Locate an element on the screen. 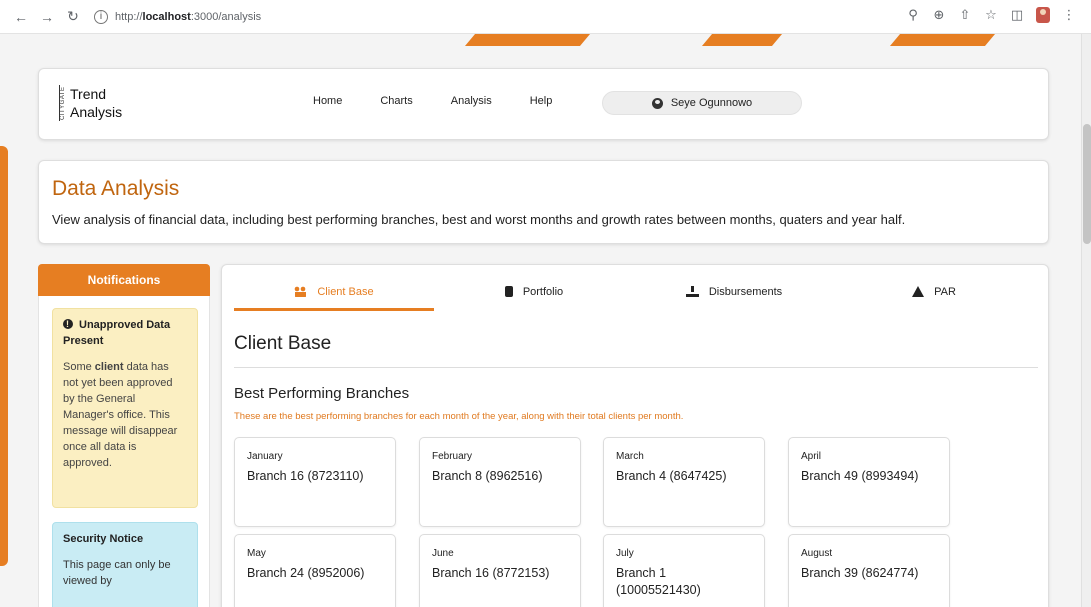 This screenshot has width=1091, height=607. tab-portfolio: Portfolio is located at coordinates (534, 295).